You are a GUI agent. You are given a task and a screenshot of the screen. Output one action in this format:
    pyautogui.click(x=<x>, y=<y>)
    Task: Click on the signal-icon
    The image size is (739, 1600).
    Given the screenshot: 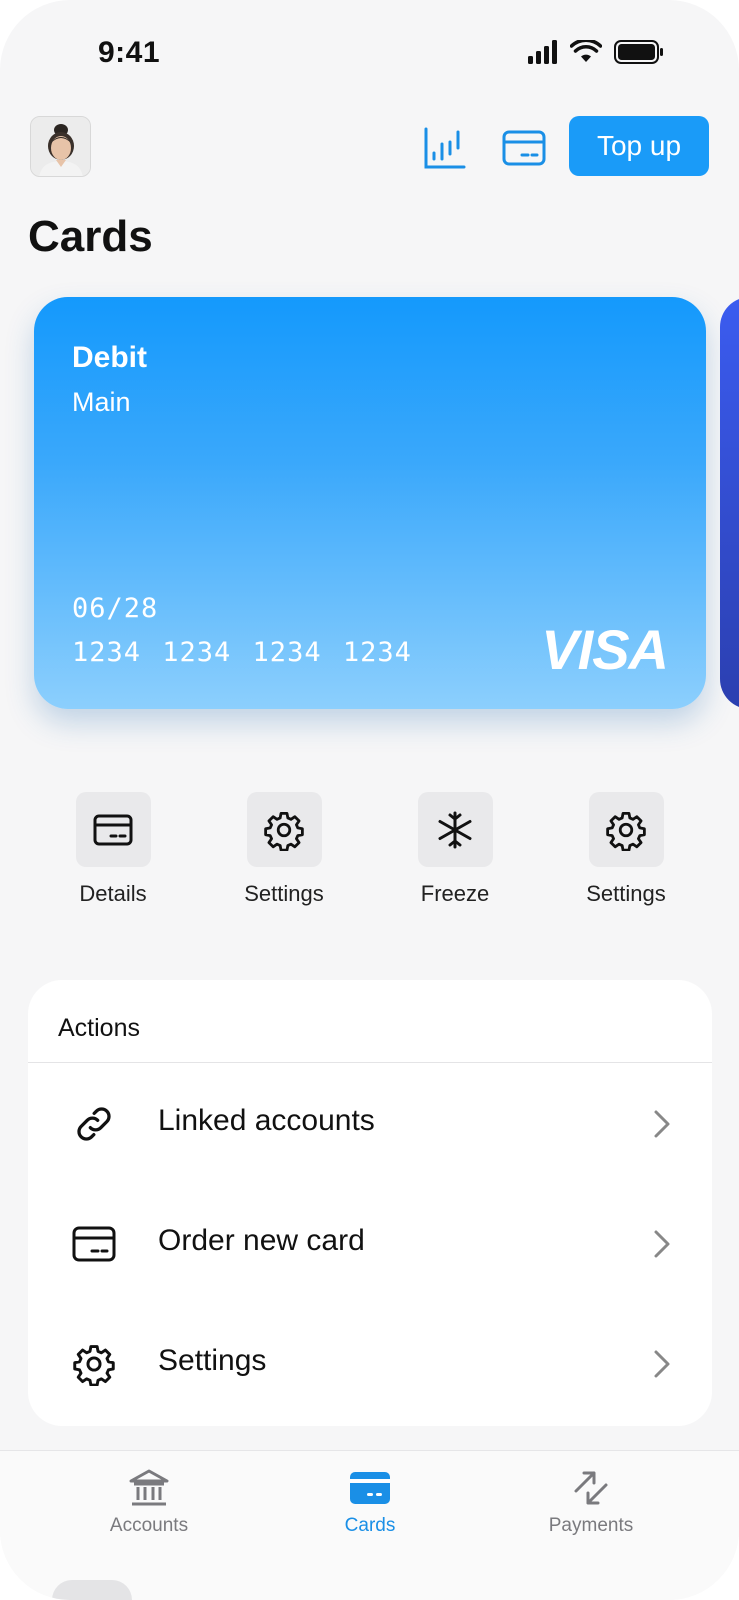 What is the action you would take?
    pyautogui.click(x=542, y=52)
    